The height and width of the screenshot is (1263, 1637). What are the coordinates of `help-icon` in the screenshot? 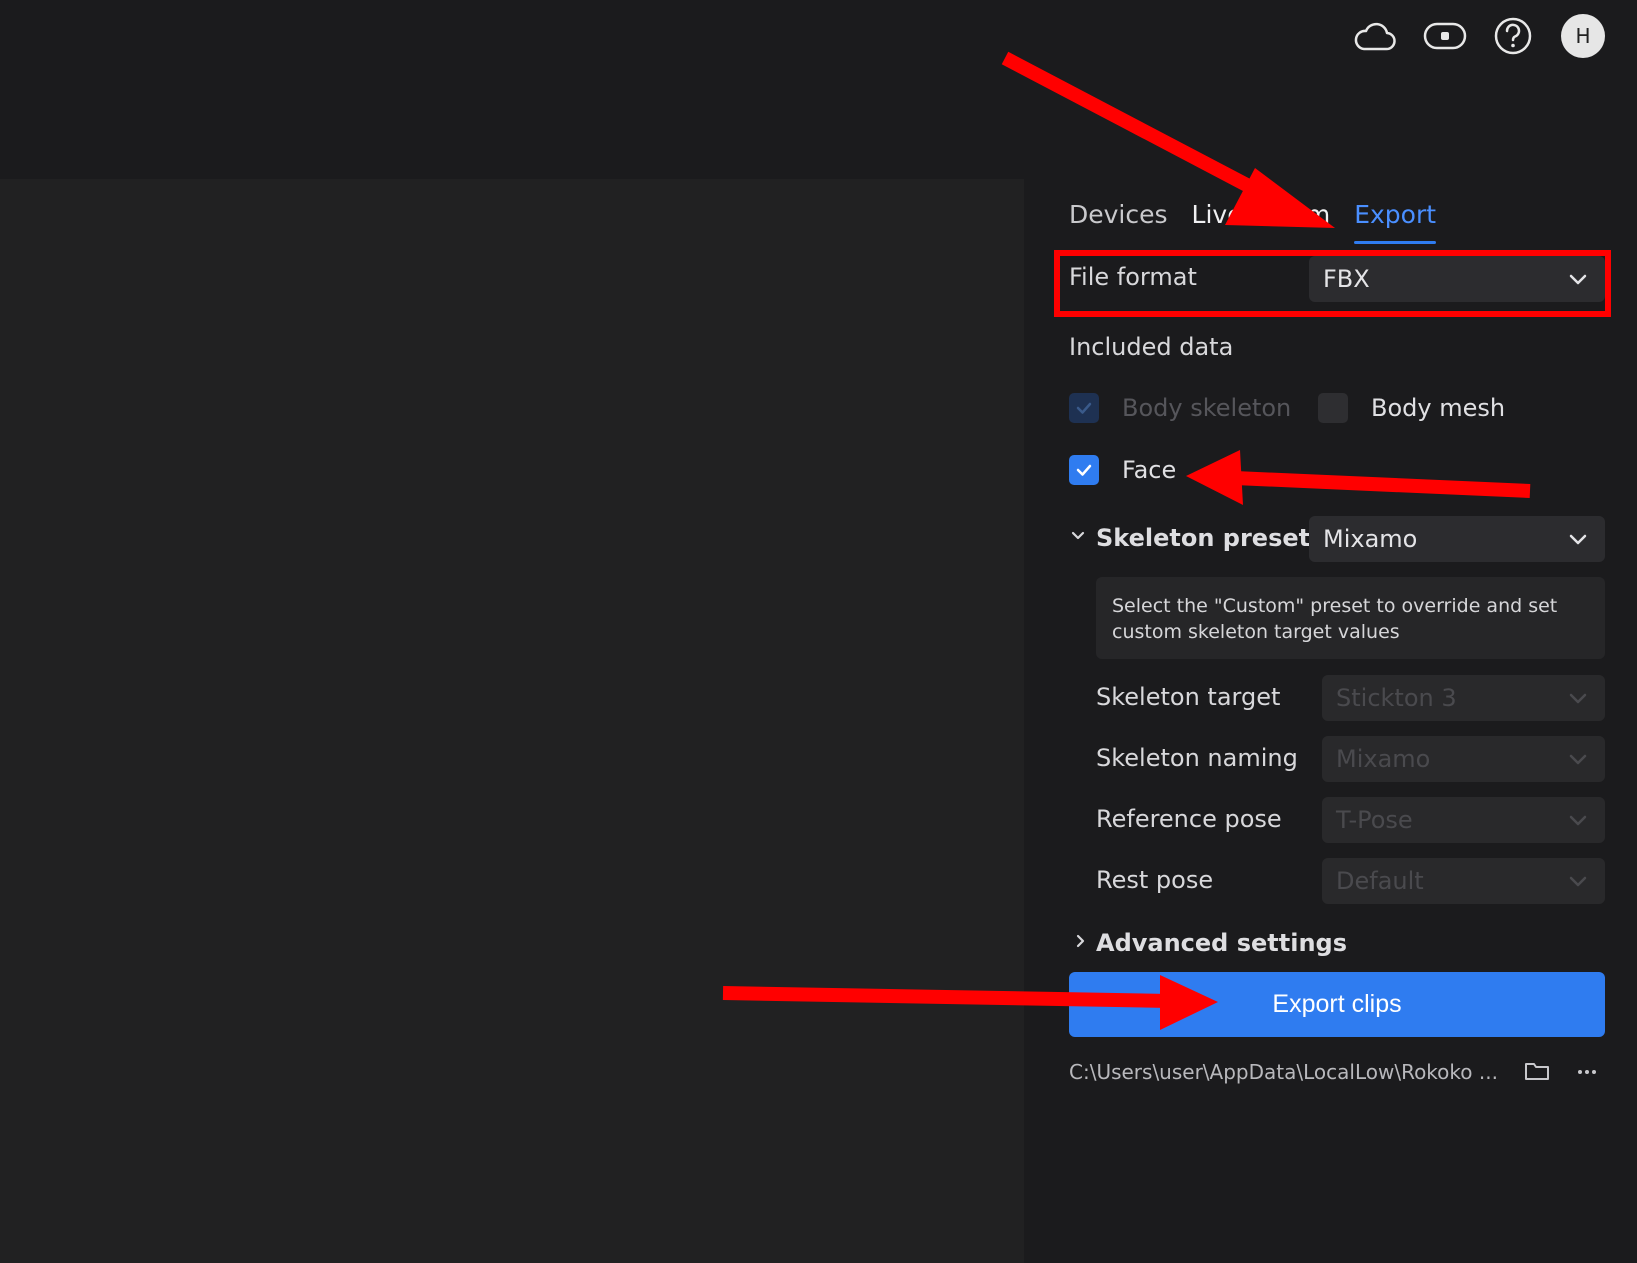 It's located at (1513, 36).